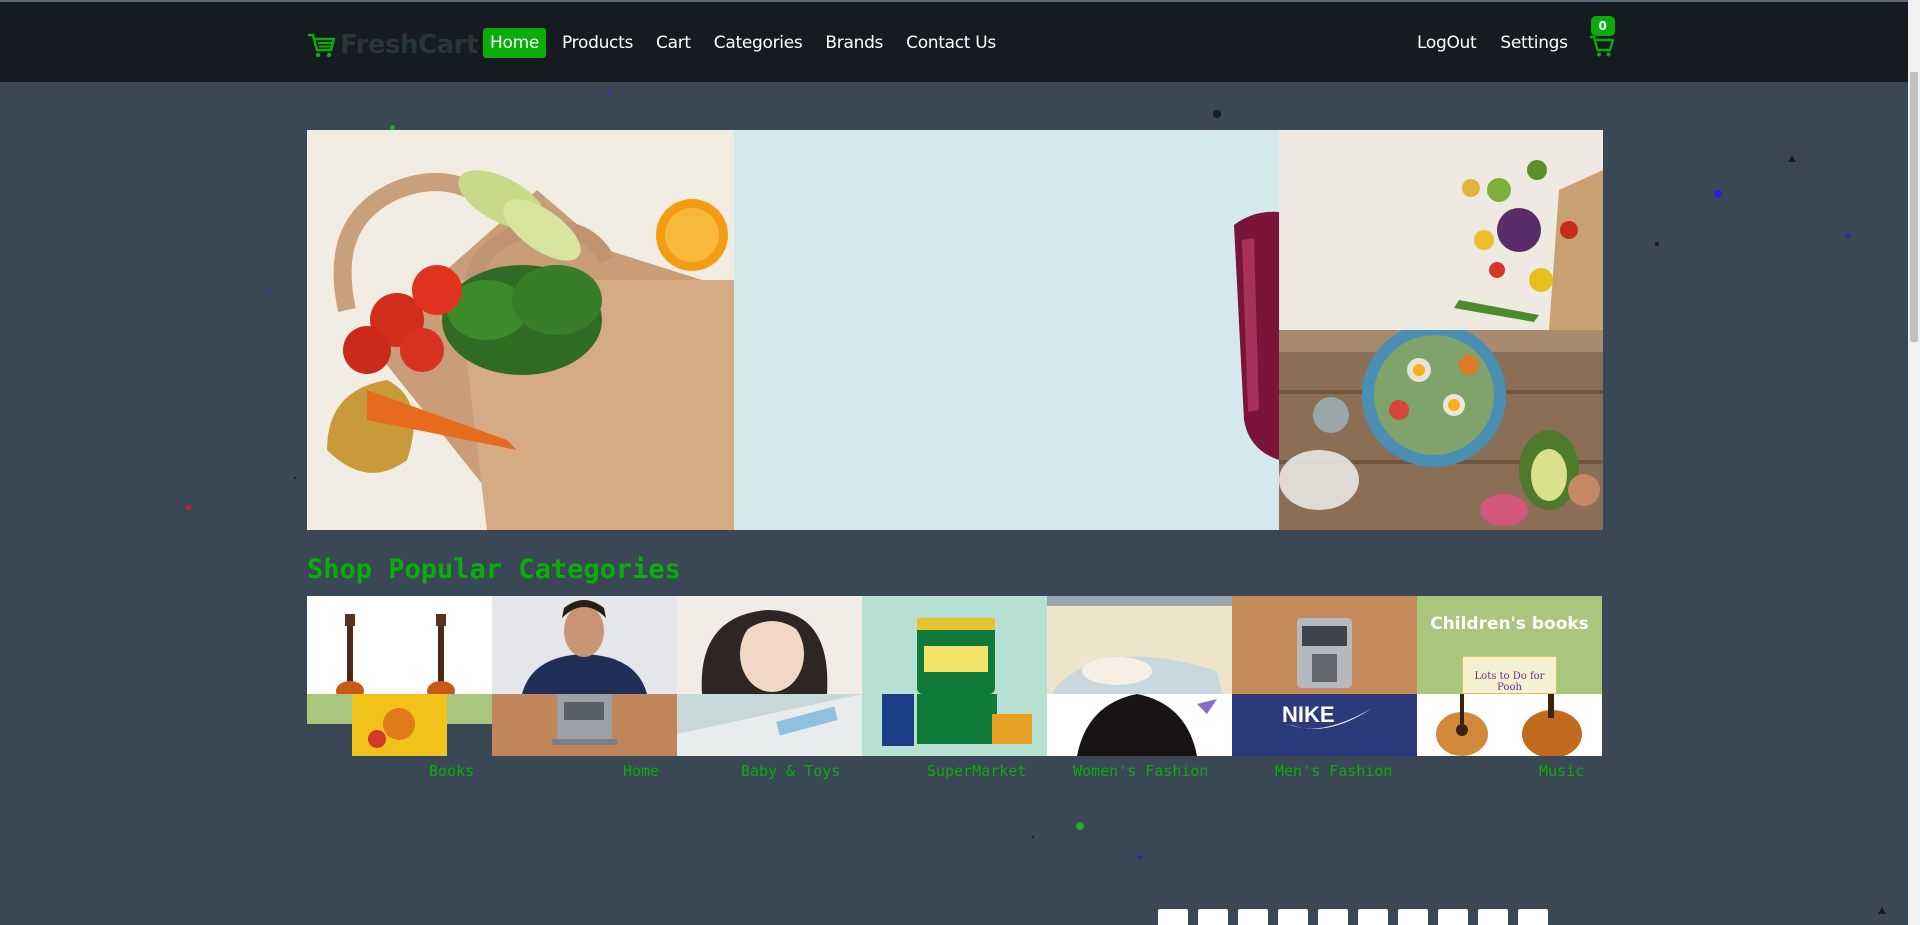 This screenshot has width=1920, height=925. I want to click on salad-bowl-illustration, so click(1441, 430).